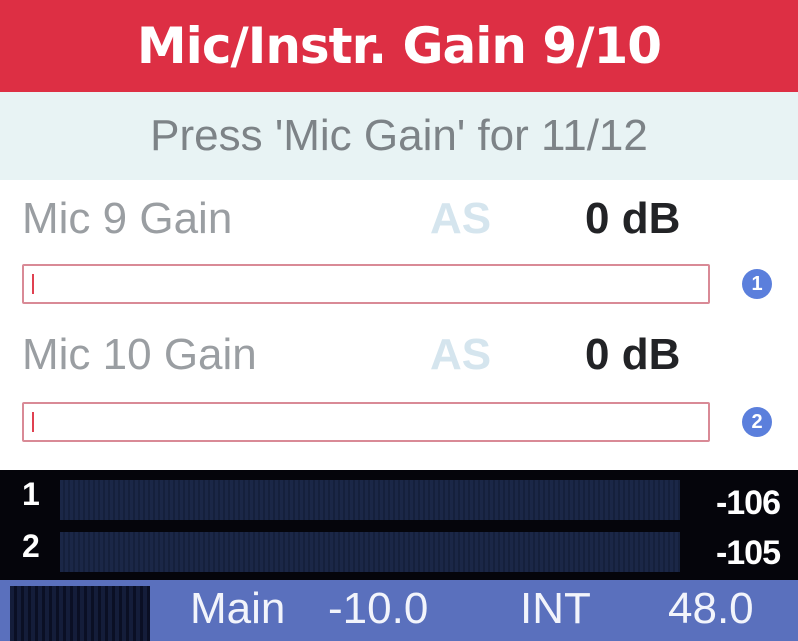 Image resolution: width=798 pixels, height=641 pixels. I want to click on main-value: -10.0, so click(378, 608).